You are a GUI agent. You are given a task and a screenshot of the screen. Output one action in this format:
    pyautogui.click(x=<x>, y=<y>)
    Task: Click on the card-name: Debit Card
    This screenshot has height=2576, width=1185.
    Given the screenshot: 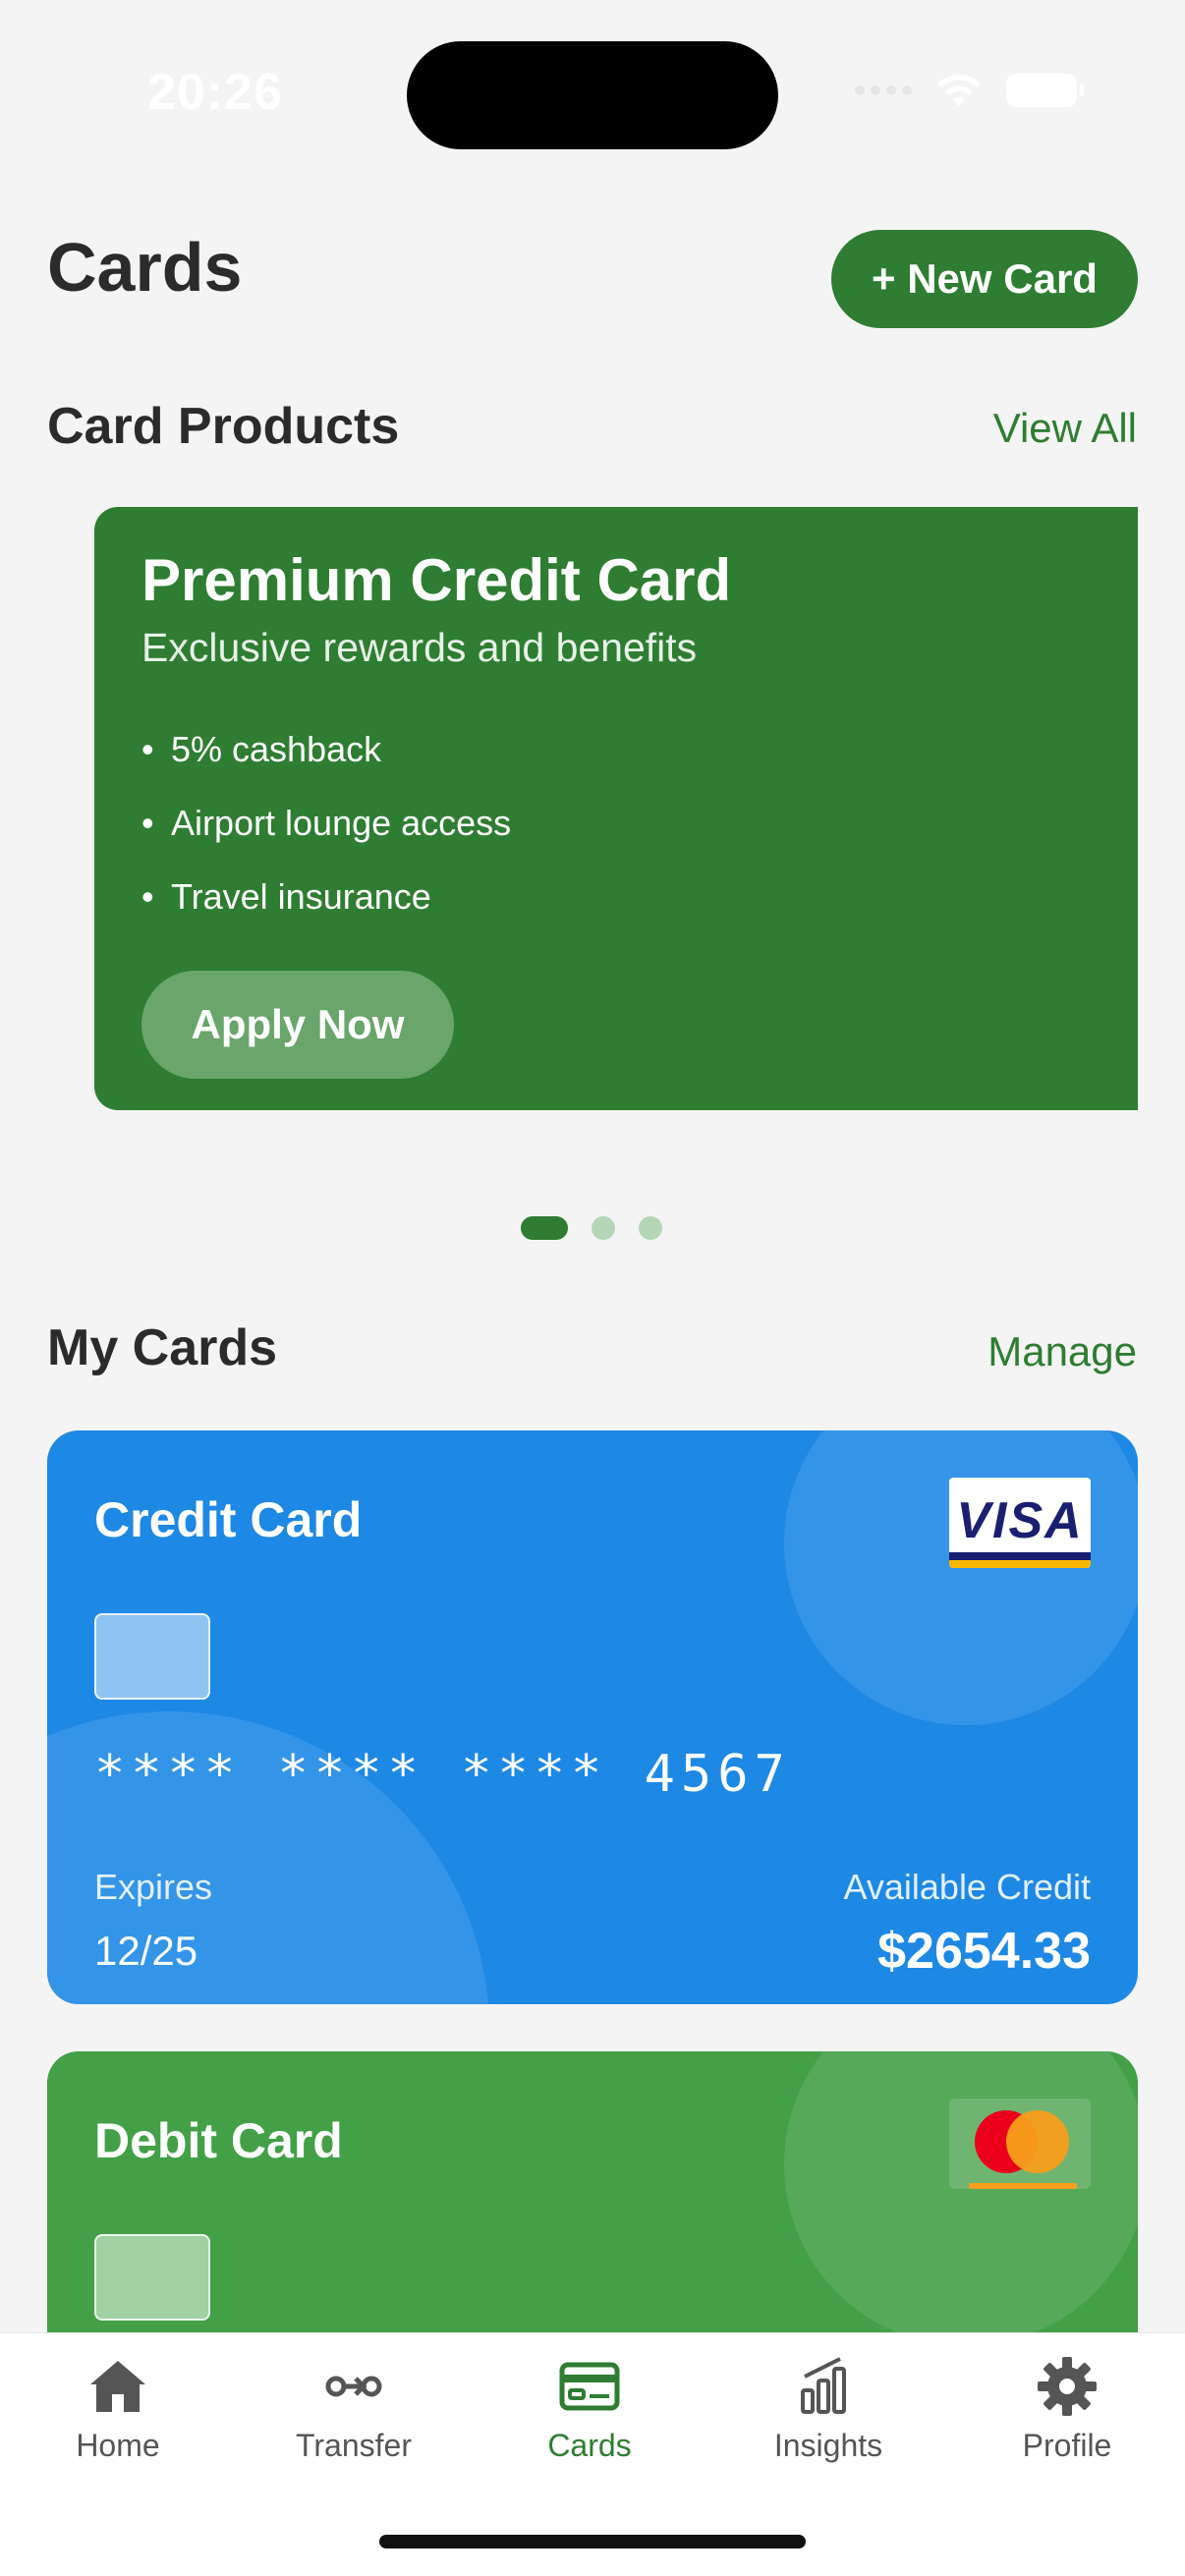 What is the action you would take?
    pyautogui.click(x=219, y=2140)
    